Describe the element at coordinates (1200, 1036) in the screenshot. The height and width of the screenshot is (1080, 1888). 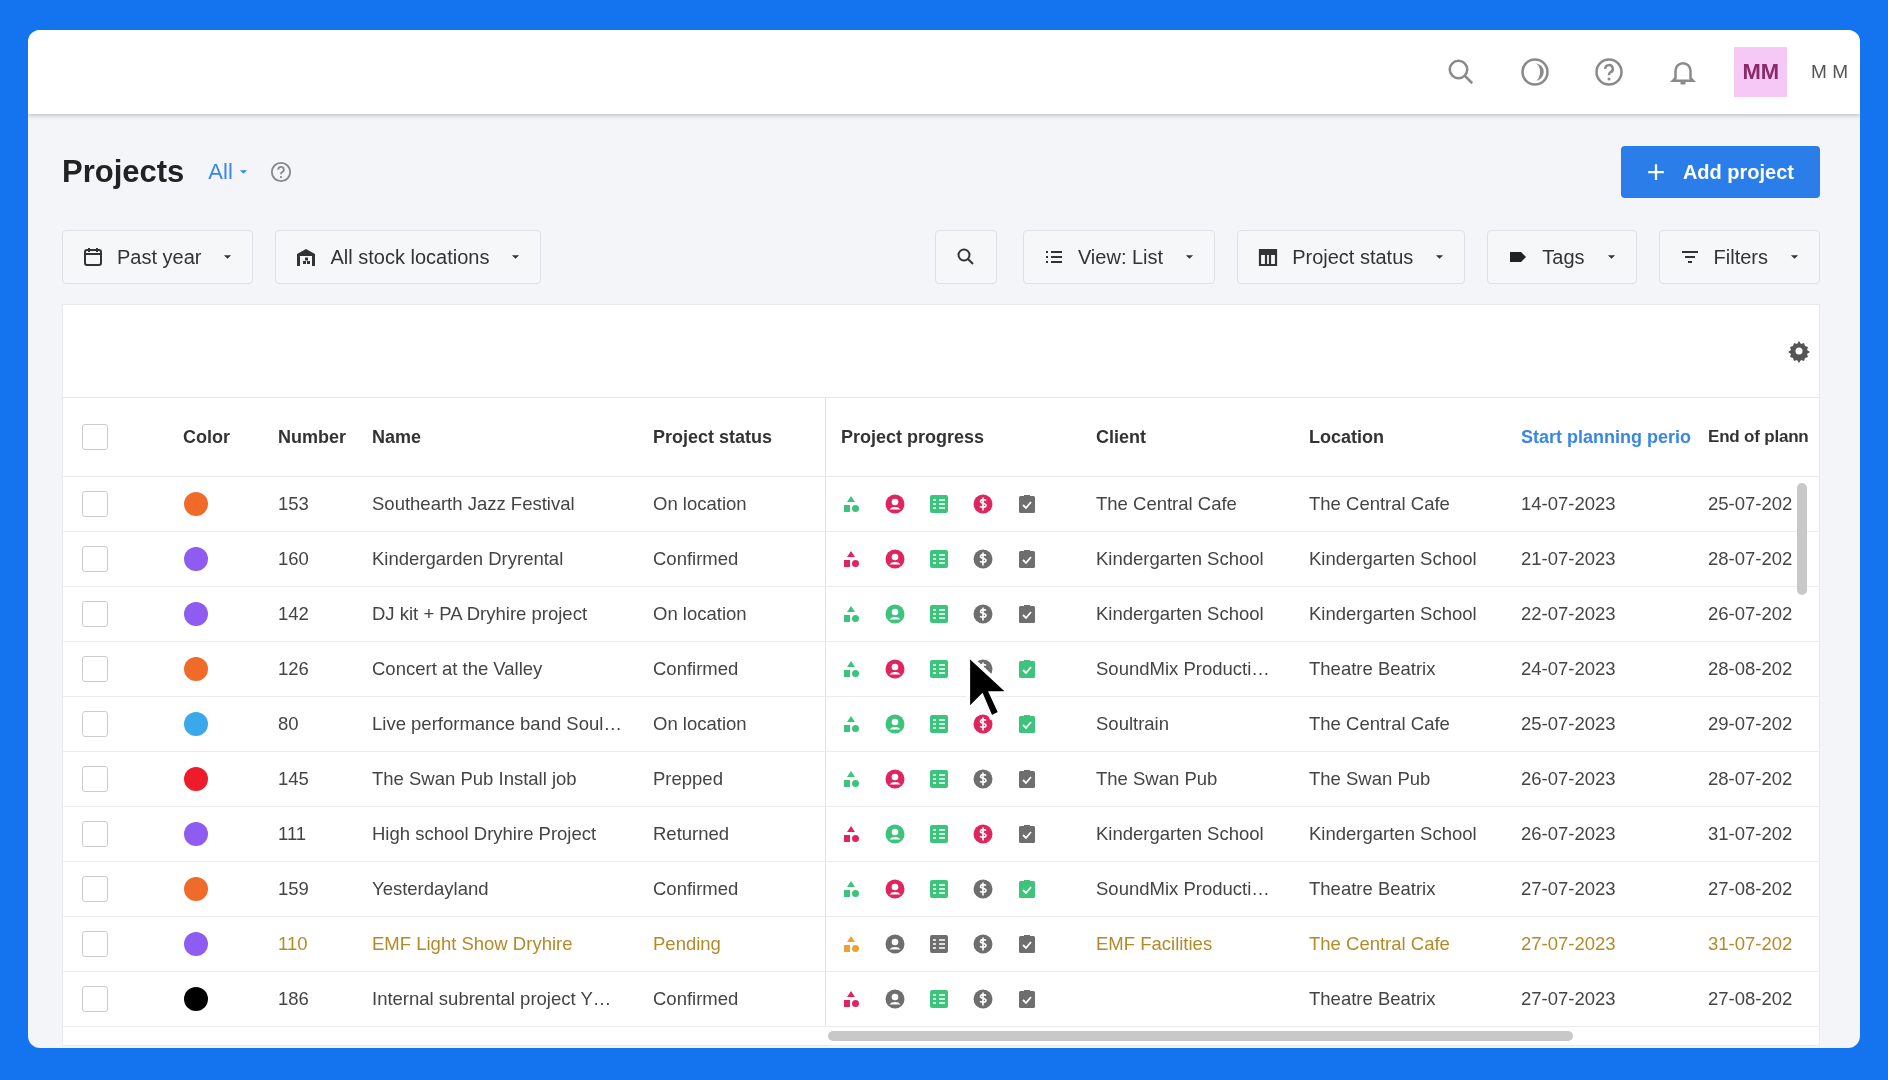
I see `horizontal-scrollbar` at that location.